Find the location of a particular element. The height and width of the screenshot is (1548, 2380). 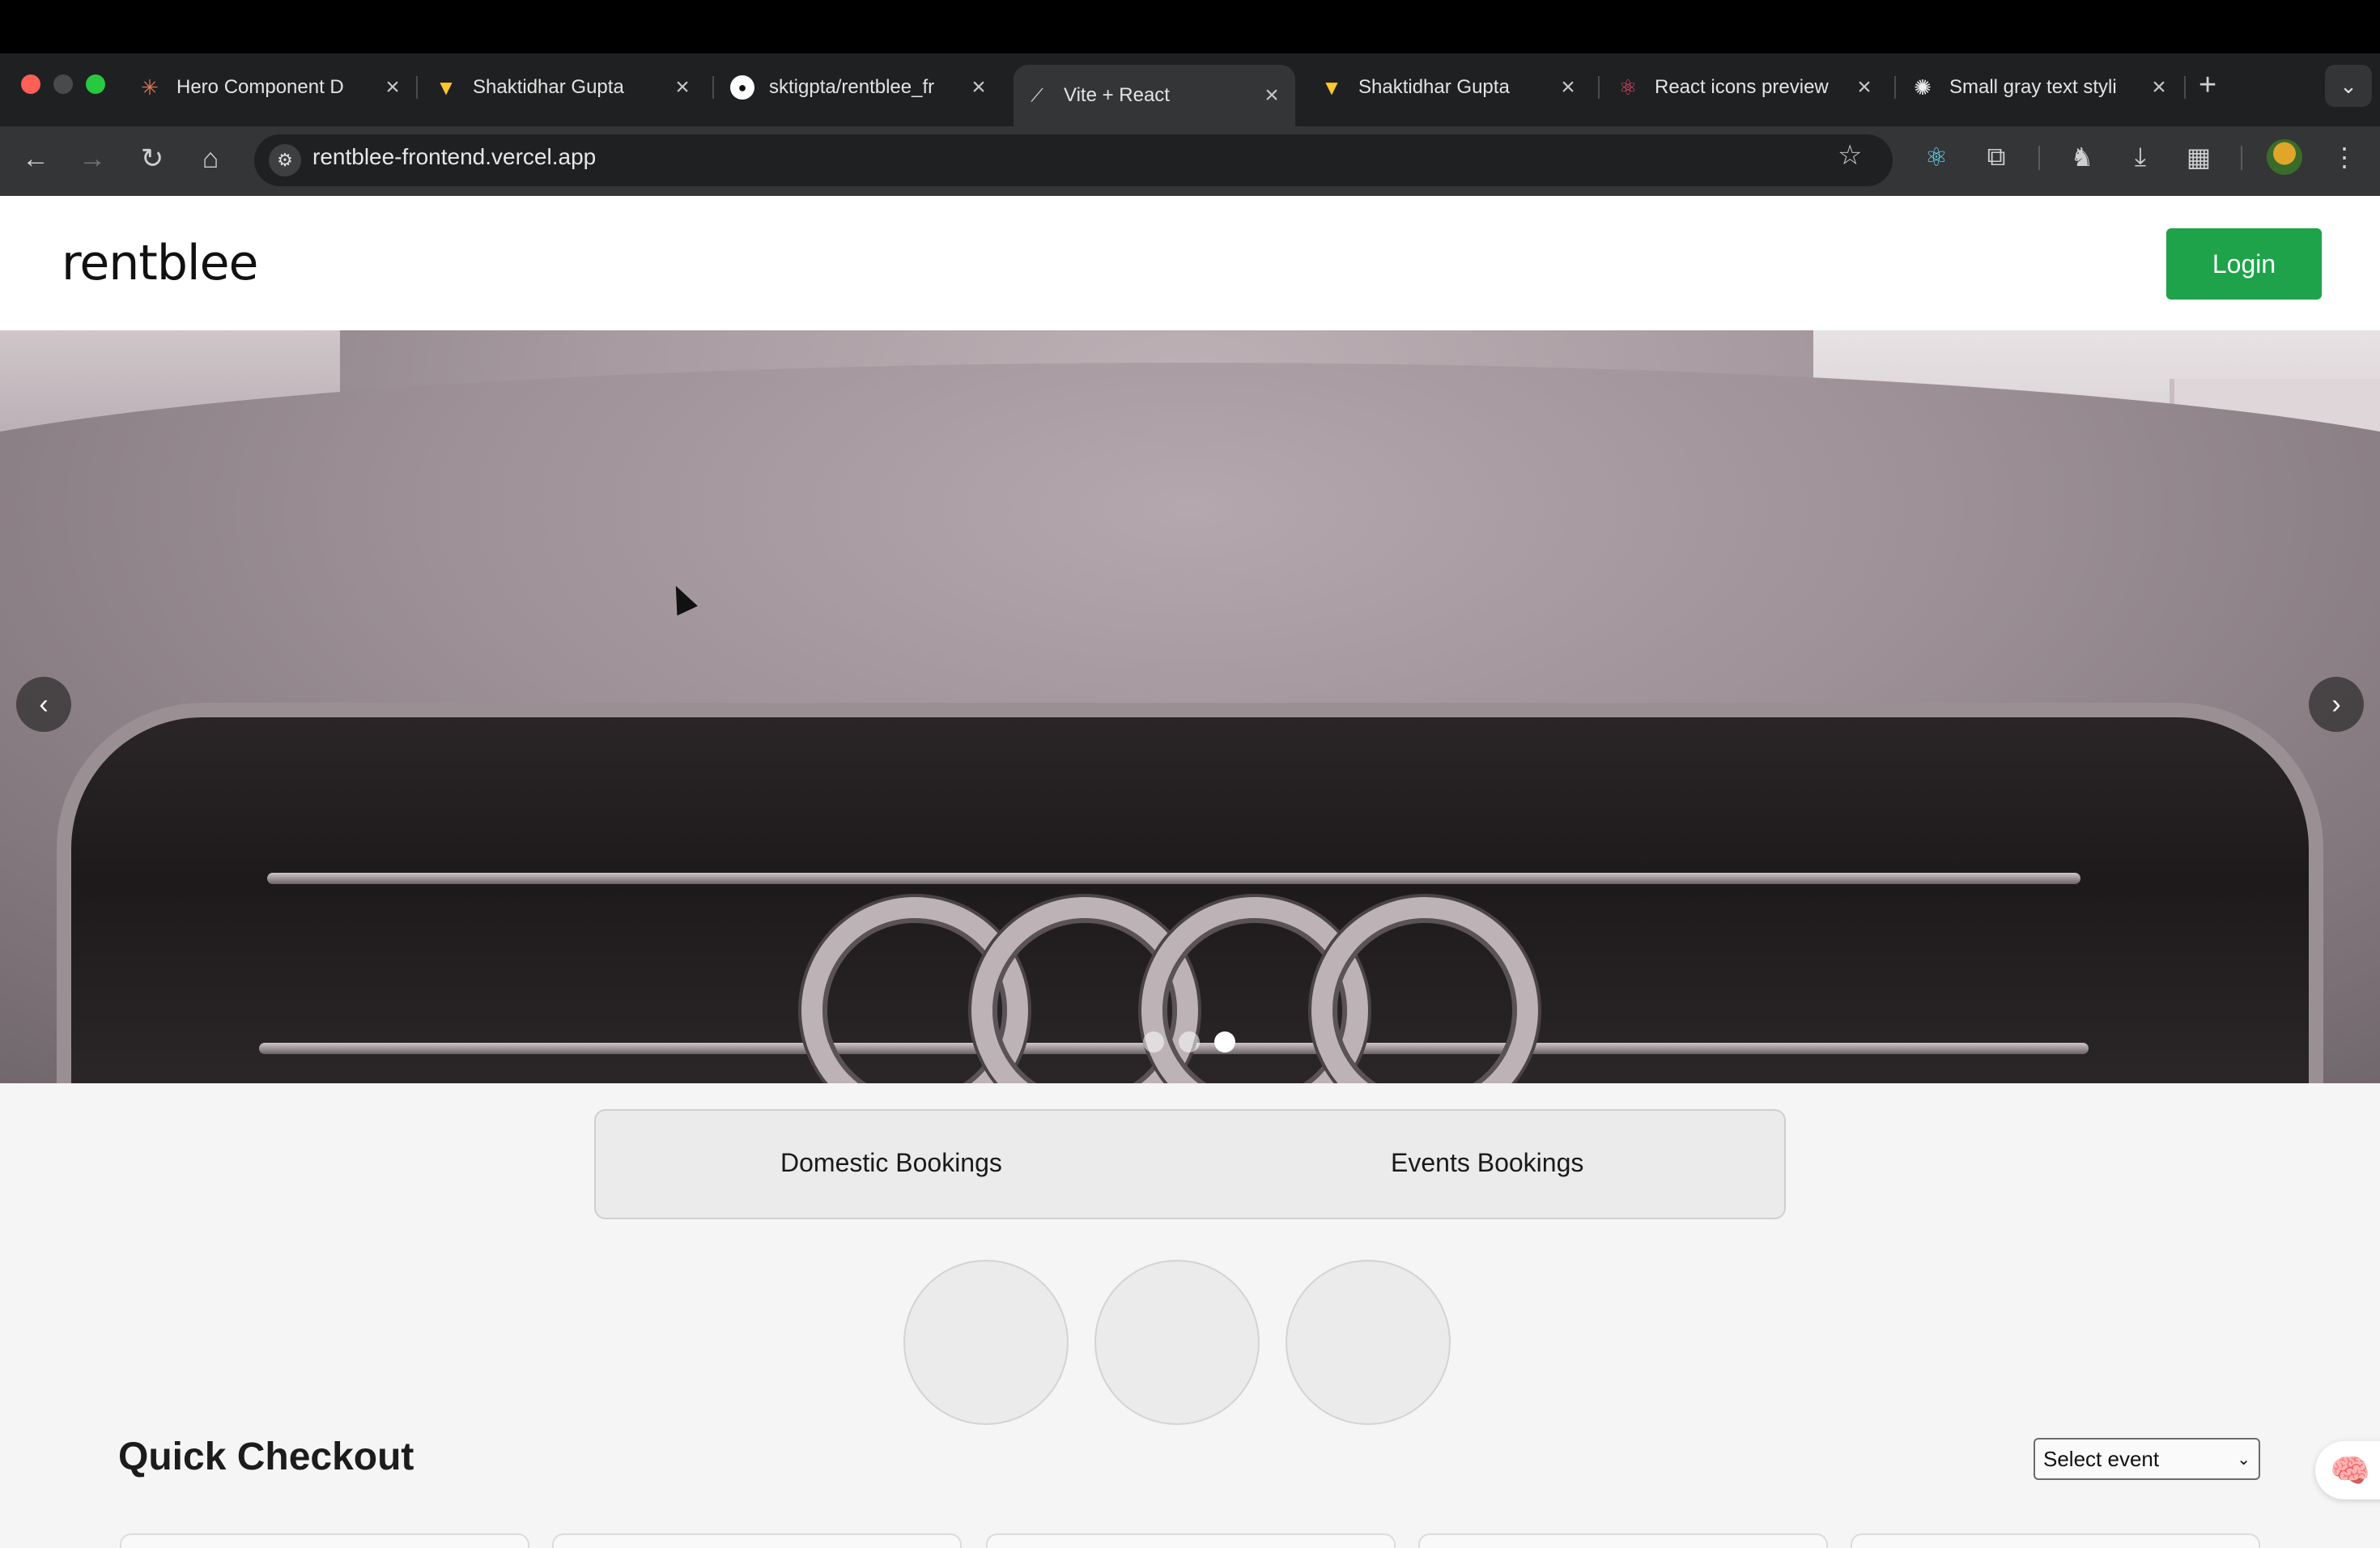

browser-tab: ⚛ React icons preview × is located at coordinates (1746, 87).